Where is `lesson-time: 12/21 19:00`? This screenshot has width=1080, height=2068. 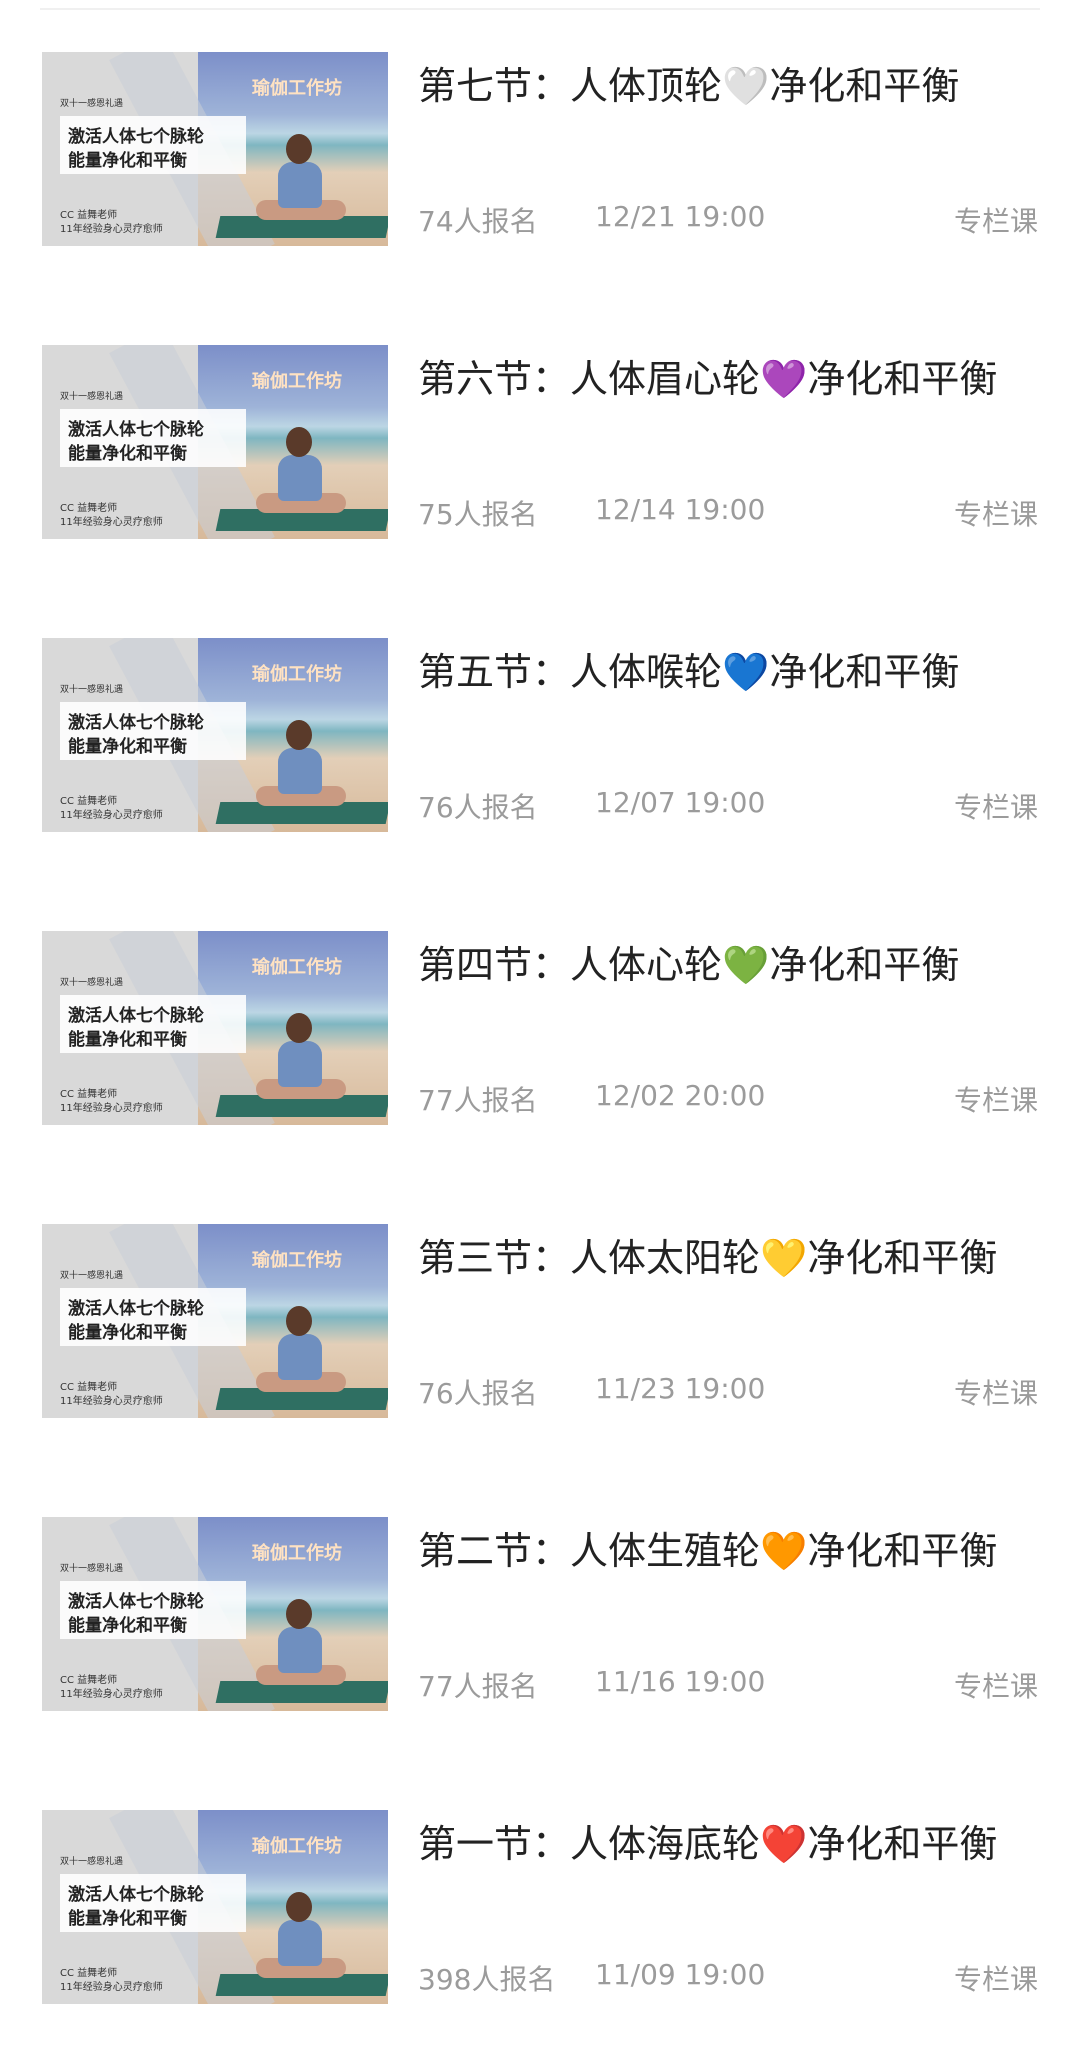
lesson-time: 12/21 19:00 is located at coordinates (680, 216).